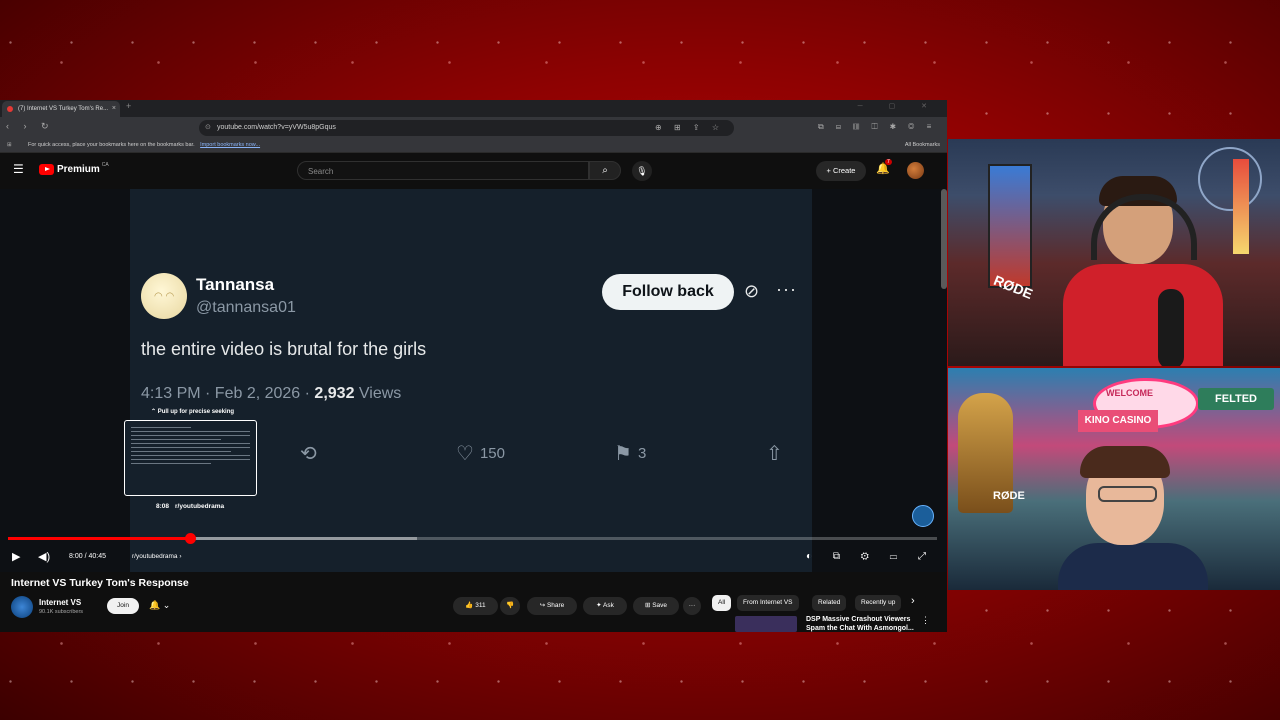 This screenshot has height=720, width=1280. I want to click on channel-watermark-icon, so click(923, 516).